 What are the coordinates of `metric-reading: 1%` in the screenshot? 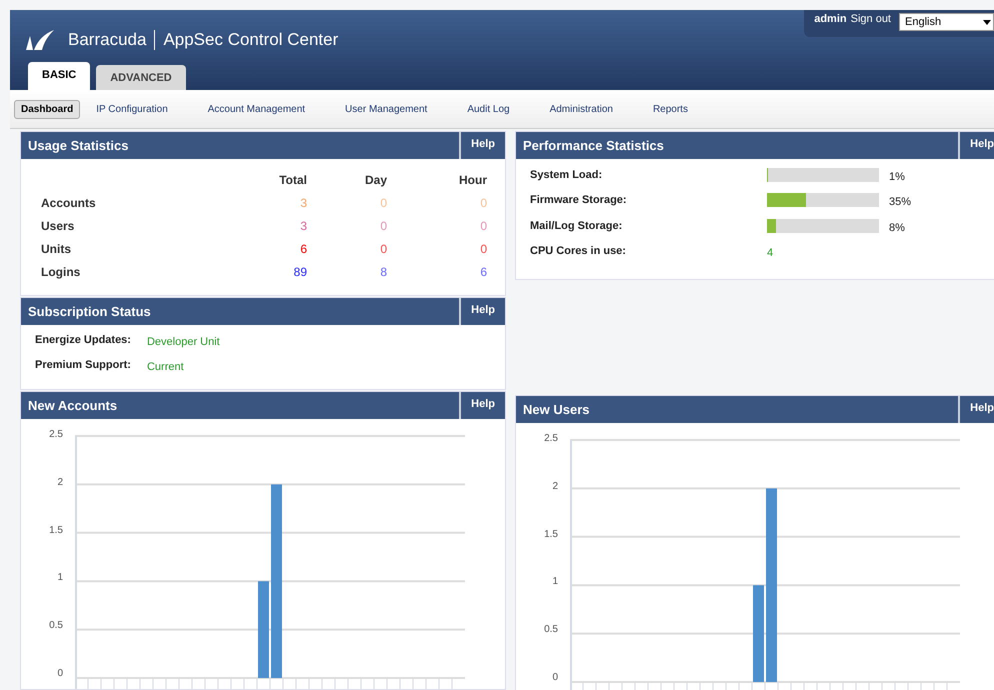 It's located at (897, 177).